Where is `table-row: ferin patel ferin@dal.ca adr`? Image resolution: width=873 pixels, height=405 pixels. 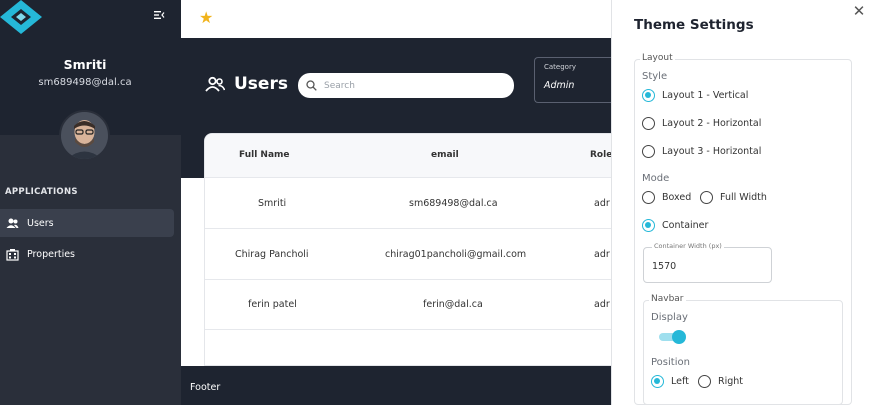
table-row: ferin patel ferin@dal.ca adr is located at coordinates (408, 305).